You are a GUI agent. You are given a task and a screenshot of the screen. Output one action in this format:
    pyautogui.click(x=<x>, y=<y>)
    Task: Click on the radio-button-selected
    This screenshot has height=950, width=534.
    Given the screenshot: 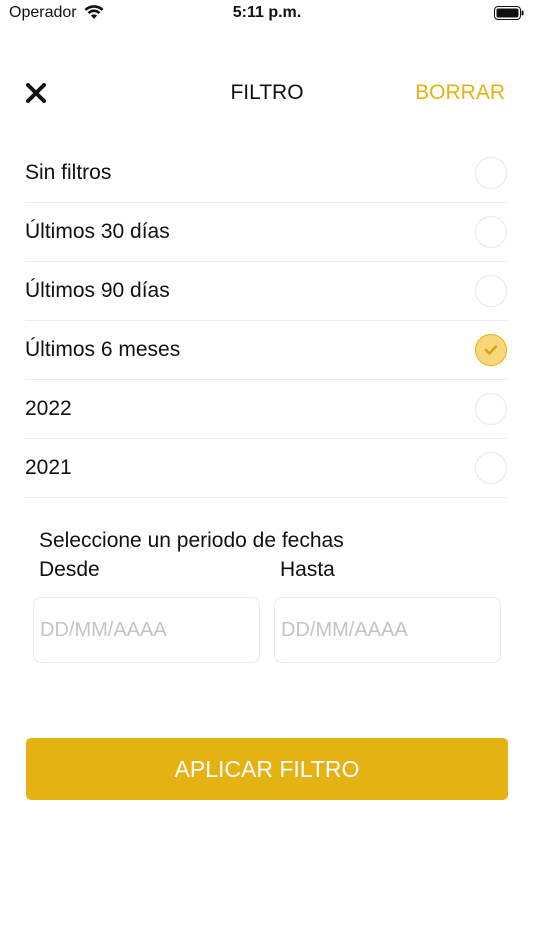 What is the action you would take?
    pyautogui.click(x=491, y=350)
    